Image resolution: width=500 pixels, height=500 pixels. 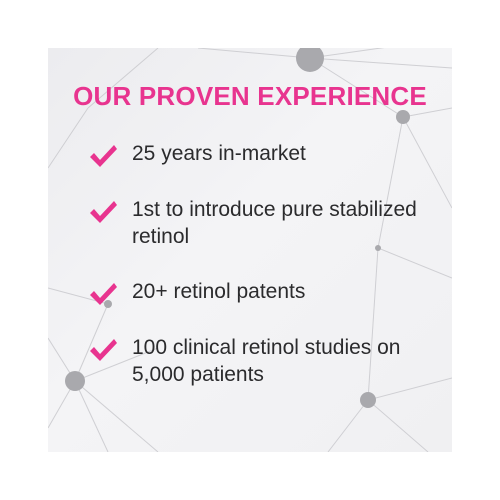 I want to click on list-item-label: 25 years in-market, so click(x=219, y=153).